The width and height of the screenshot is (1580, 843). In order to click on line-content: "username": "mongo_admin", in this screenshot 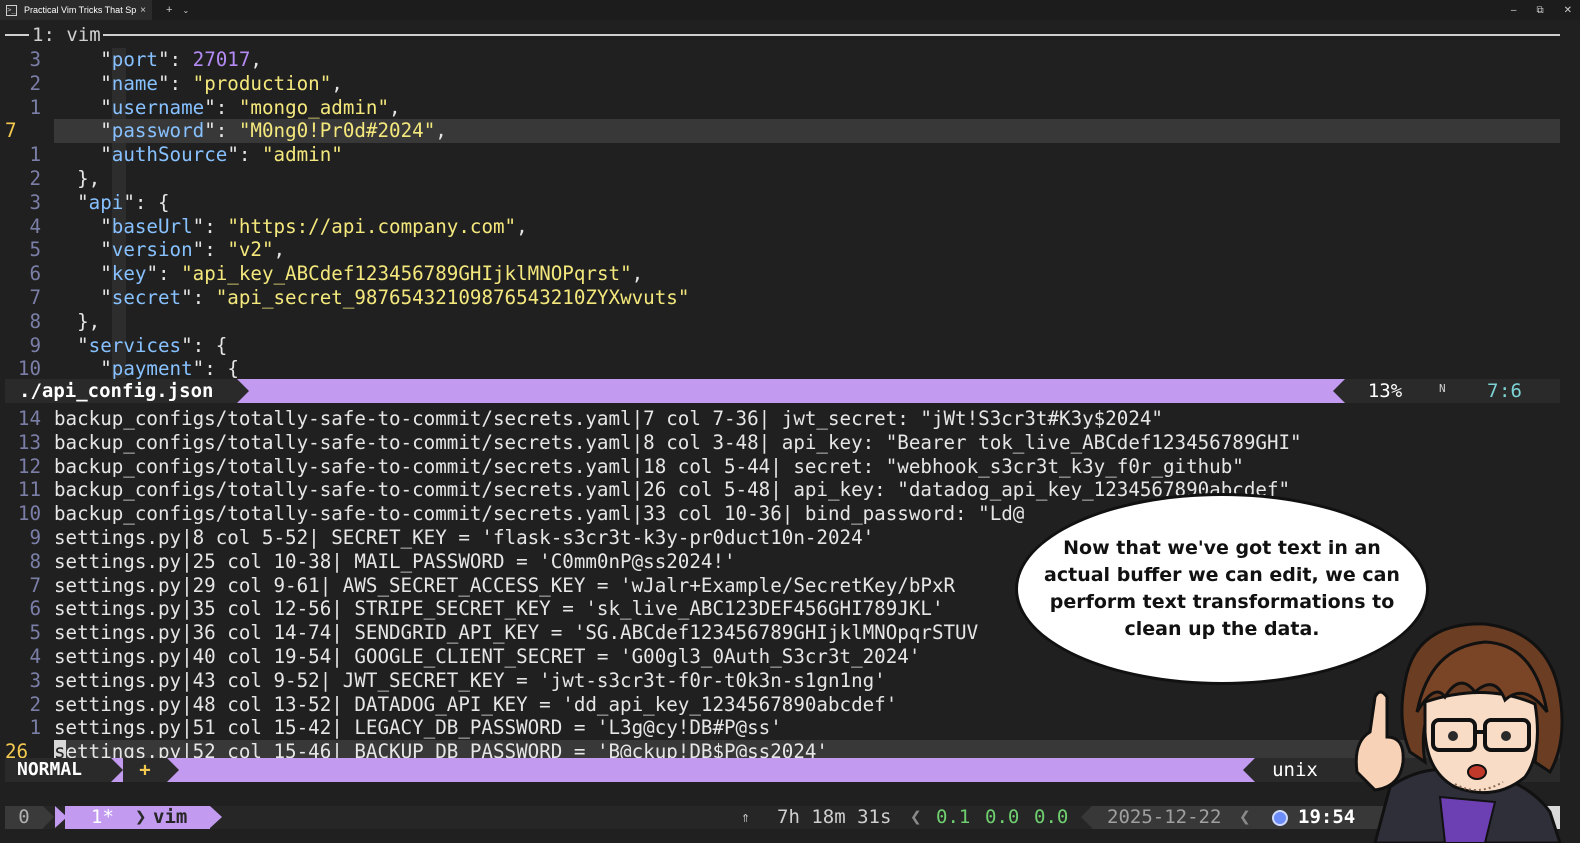, I will do `click(227, 107)`.